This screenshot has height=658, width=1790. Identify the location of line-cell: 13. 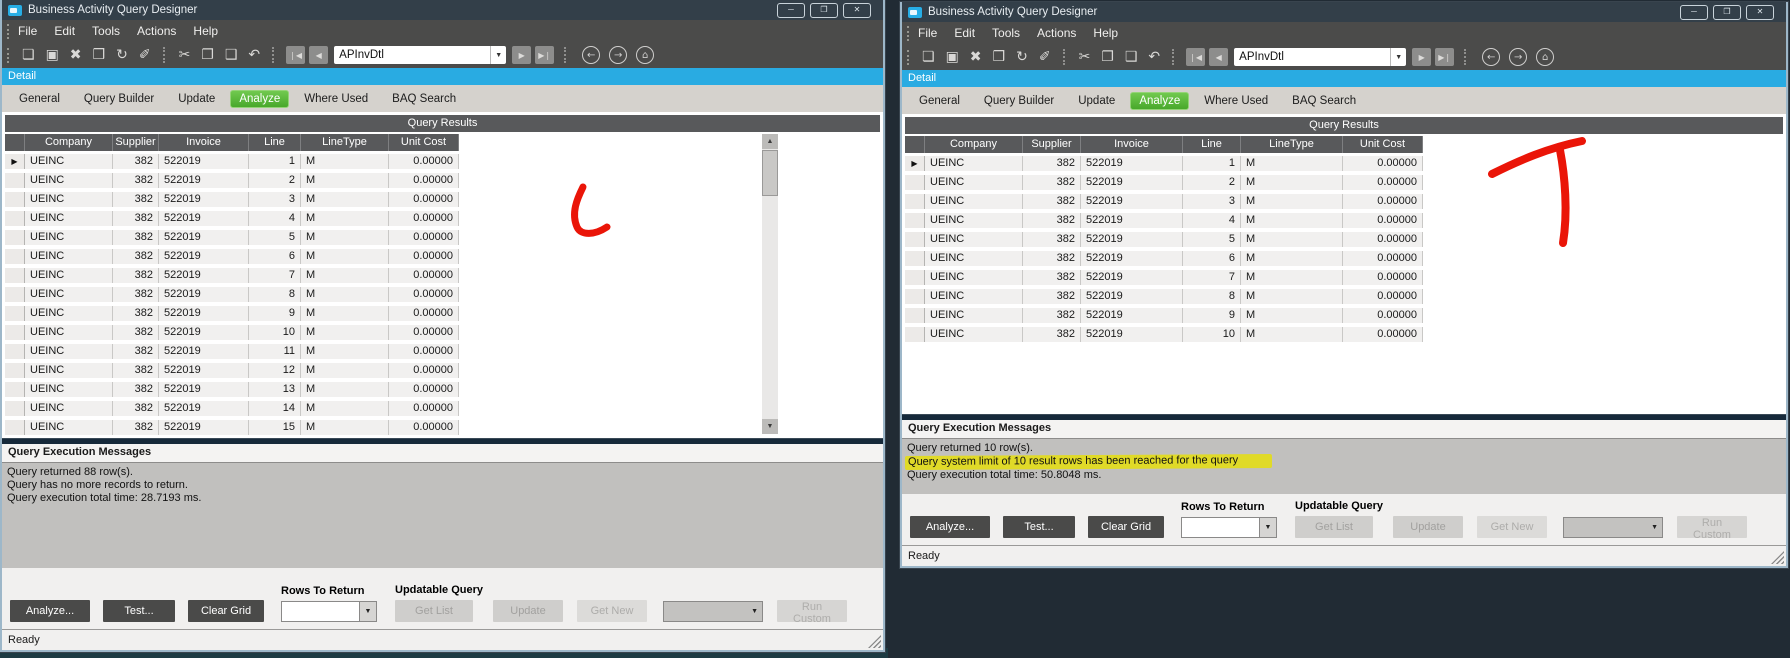
(275, 389).